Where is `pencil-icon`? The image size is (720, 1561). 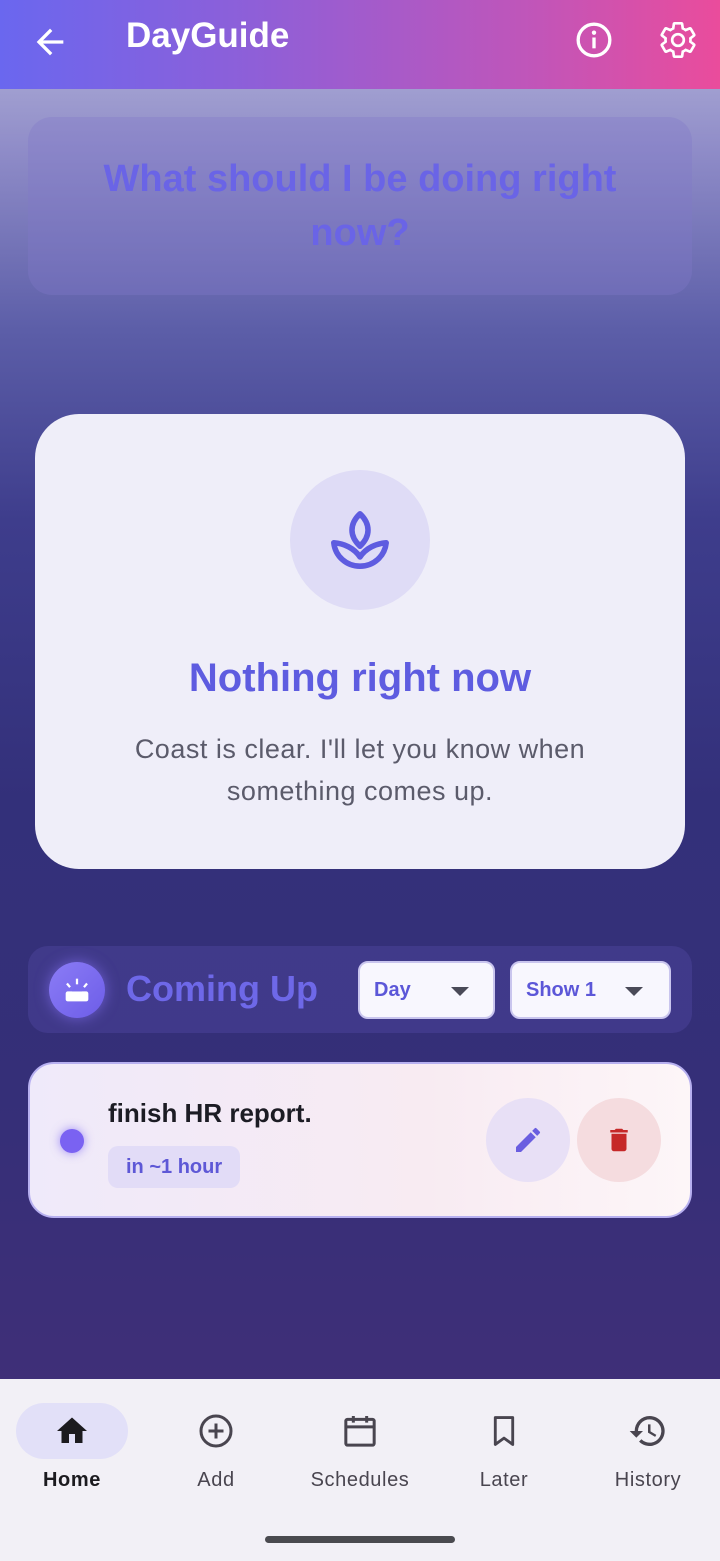
pencil-icon is located at coordinates (528, 1139).